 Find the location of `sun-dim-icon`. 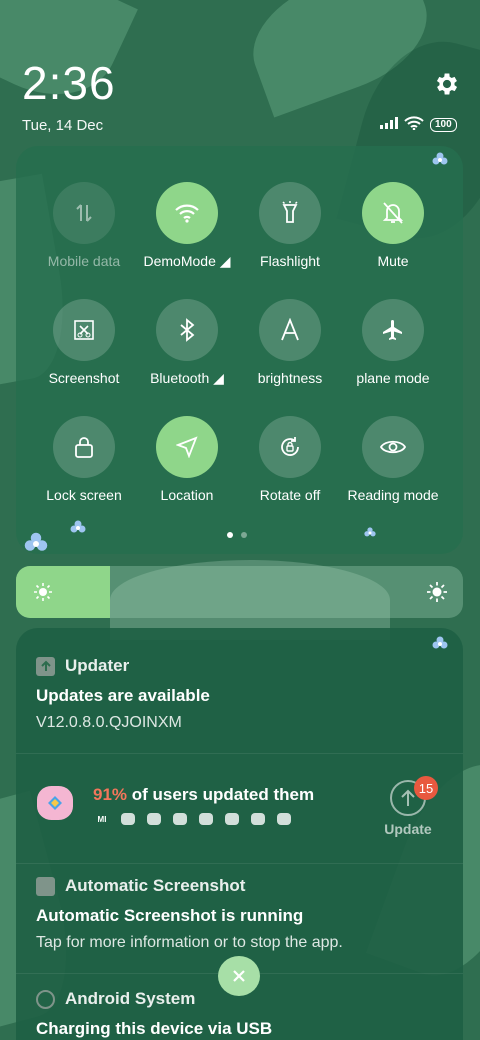

sun-dim-icon is located at coordinates (43, 592).